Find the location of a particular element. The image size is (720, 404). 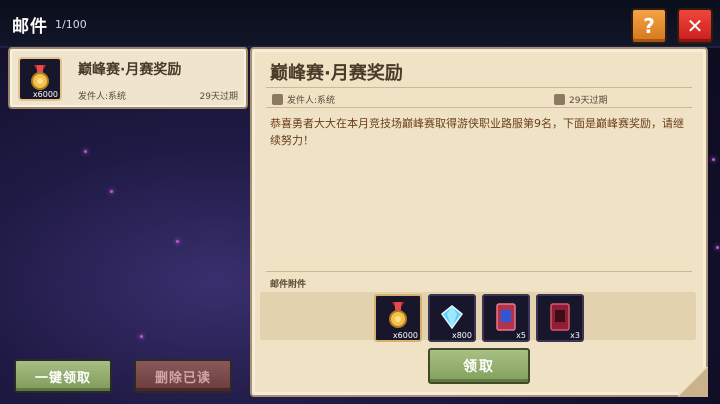

detail-expire: 29天过期 is located at coordinates (580, 99).